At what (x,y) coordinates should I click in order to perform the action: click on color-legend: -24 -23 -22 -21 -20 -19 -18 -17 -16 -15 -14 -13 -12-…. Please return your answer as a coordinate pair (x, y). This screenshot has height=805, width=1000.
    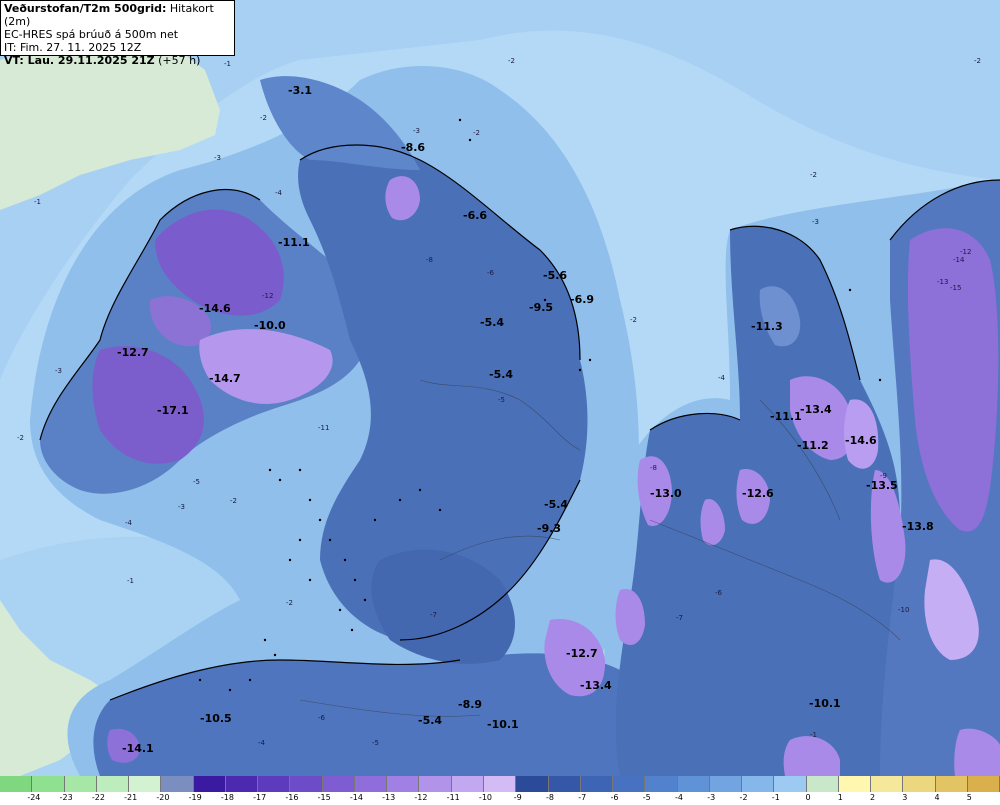
    Looking at the image, I should click on (500, 790).